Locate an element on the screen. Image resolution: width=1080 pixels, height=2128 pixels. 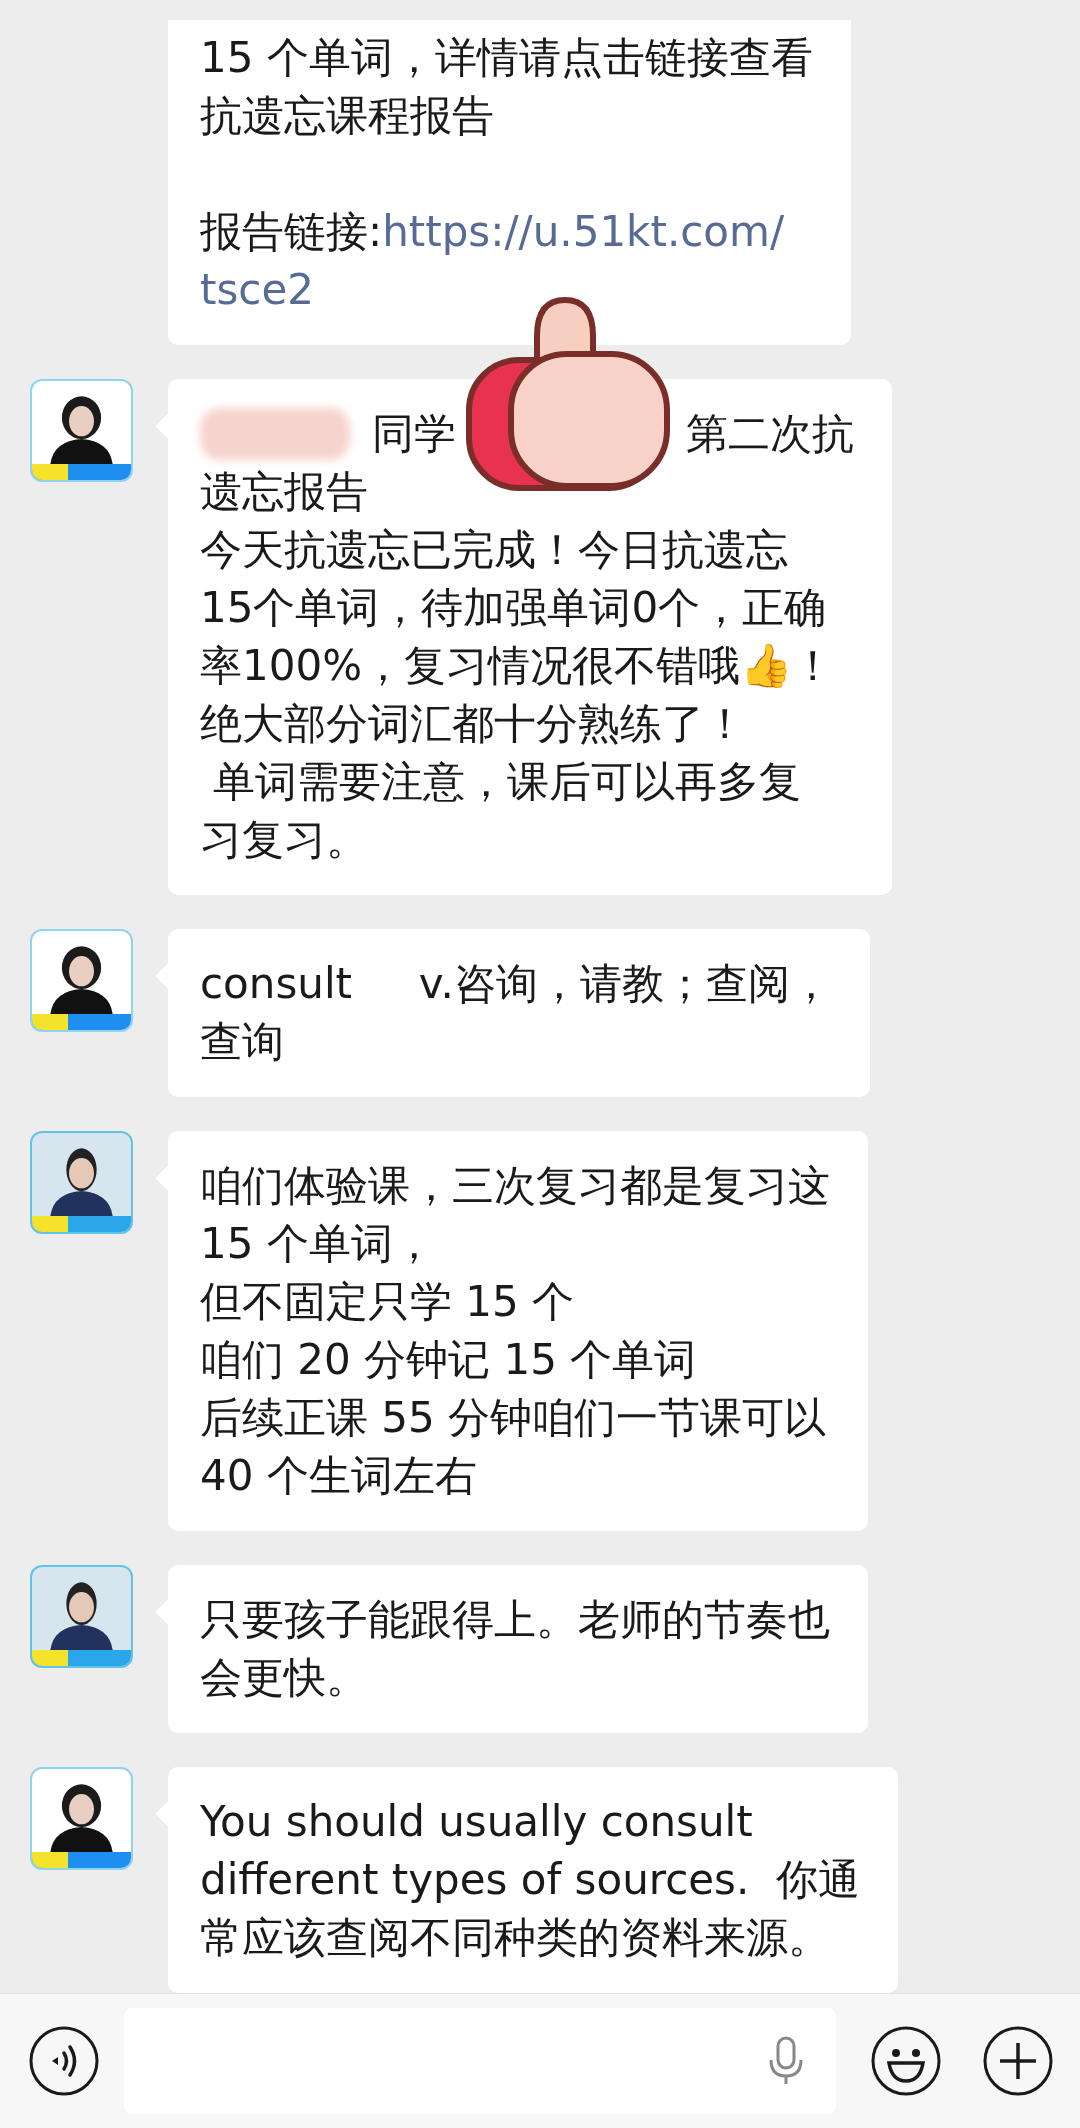
message-text: 15 个单词，详情请点击链接查看 is located at coordinates (506, 58).